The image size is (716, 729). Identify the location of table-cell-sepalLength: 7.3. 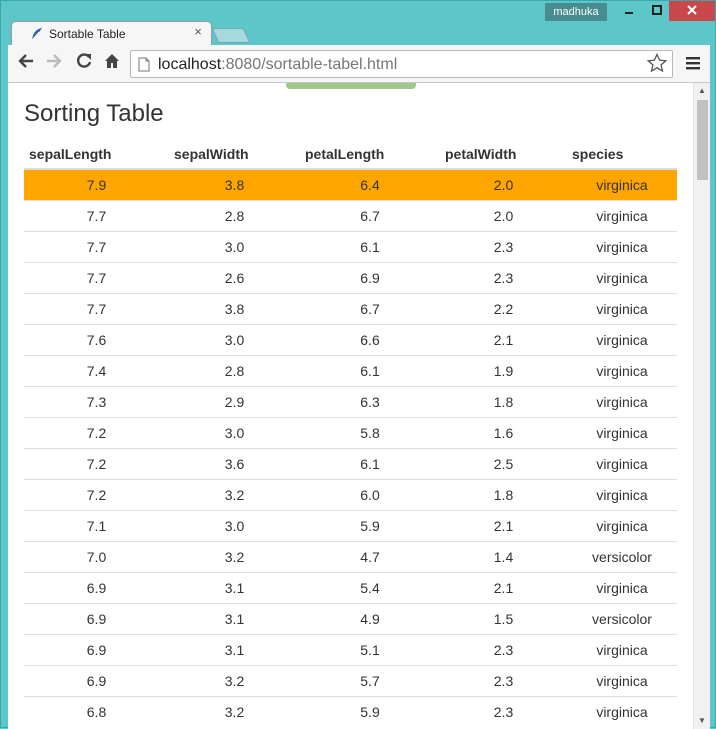
(96, 401).